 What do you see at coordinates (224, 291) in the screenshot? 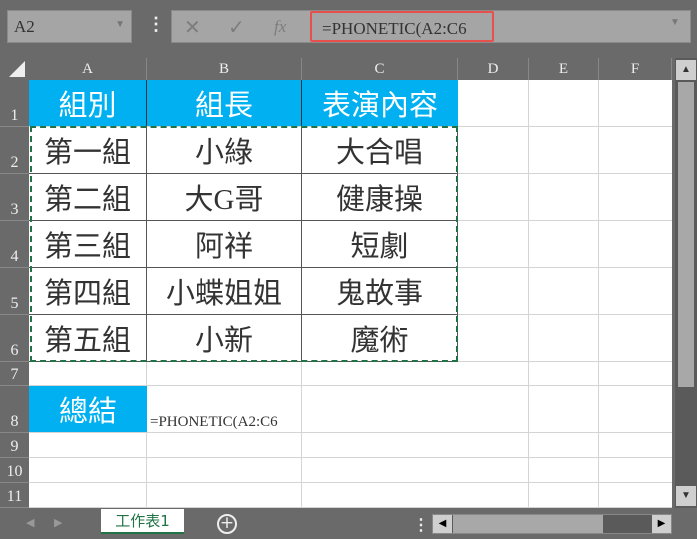
I see `cell-b5: 小蝶姐姐` at bounding box center [224, 291].